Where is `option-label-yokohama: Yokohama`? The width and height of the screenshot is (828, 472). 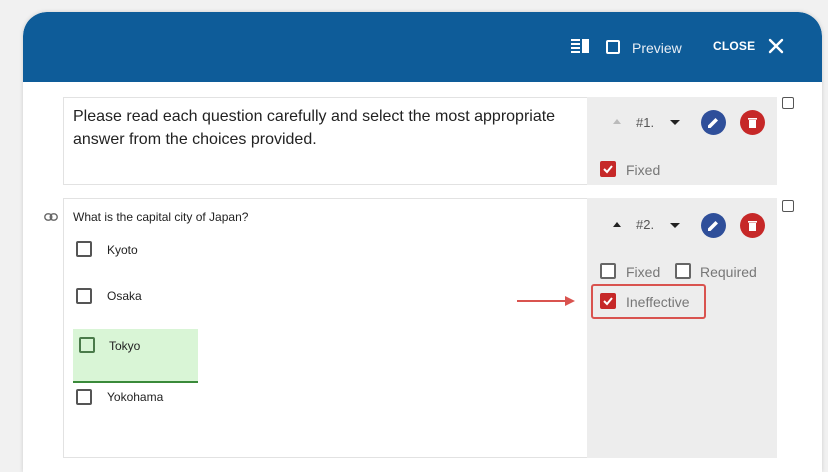
option-label-yokohama: Yokohama is located at coordinates (135, 397).